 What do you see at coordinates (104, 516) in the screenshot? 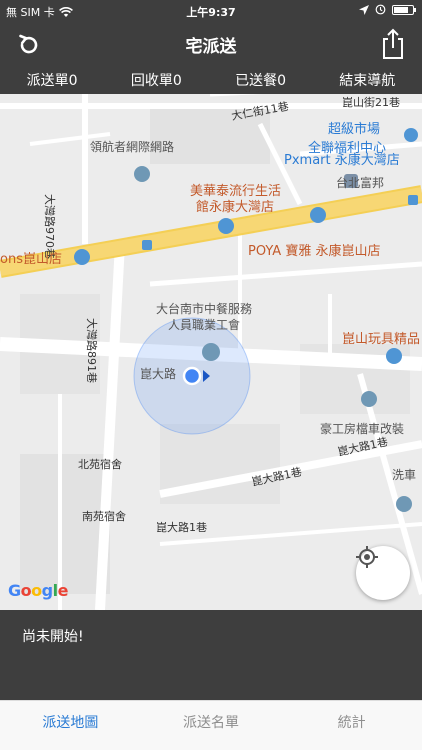
I see `map-label: 南苑宿舍` at bounding box center [104, 516].